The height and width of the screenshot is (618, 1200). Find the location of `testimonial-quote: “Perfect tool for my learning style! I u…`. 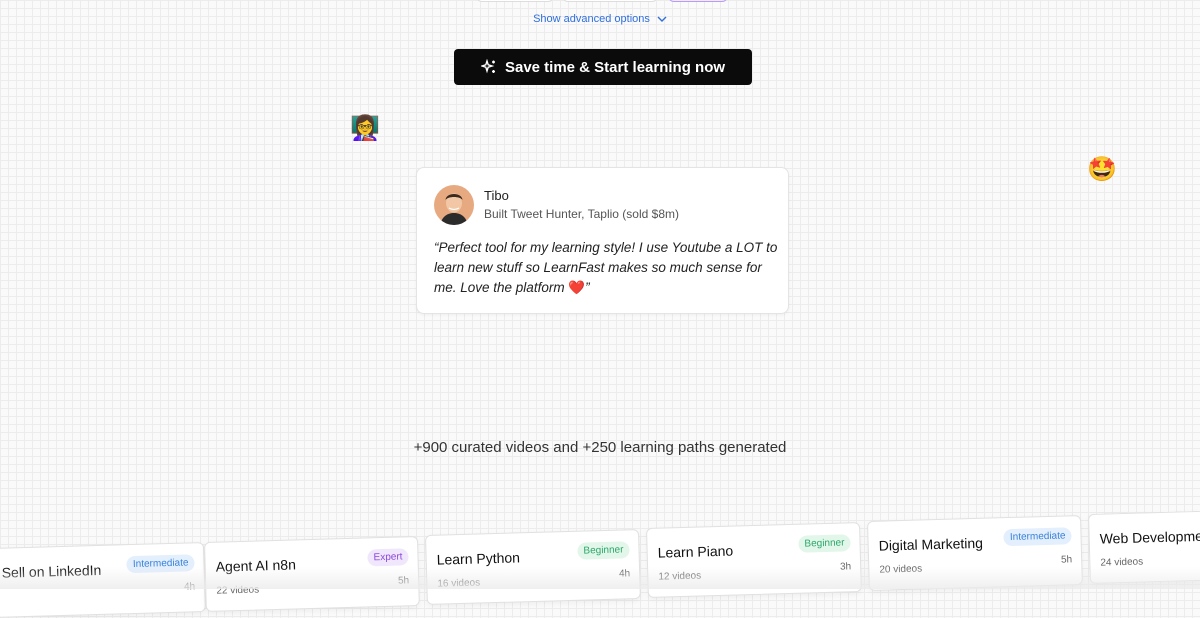

testimonial-quote: “Perfect tool for my learning style! I u… is located at coordinates (606, 268).